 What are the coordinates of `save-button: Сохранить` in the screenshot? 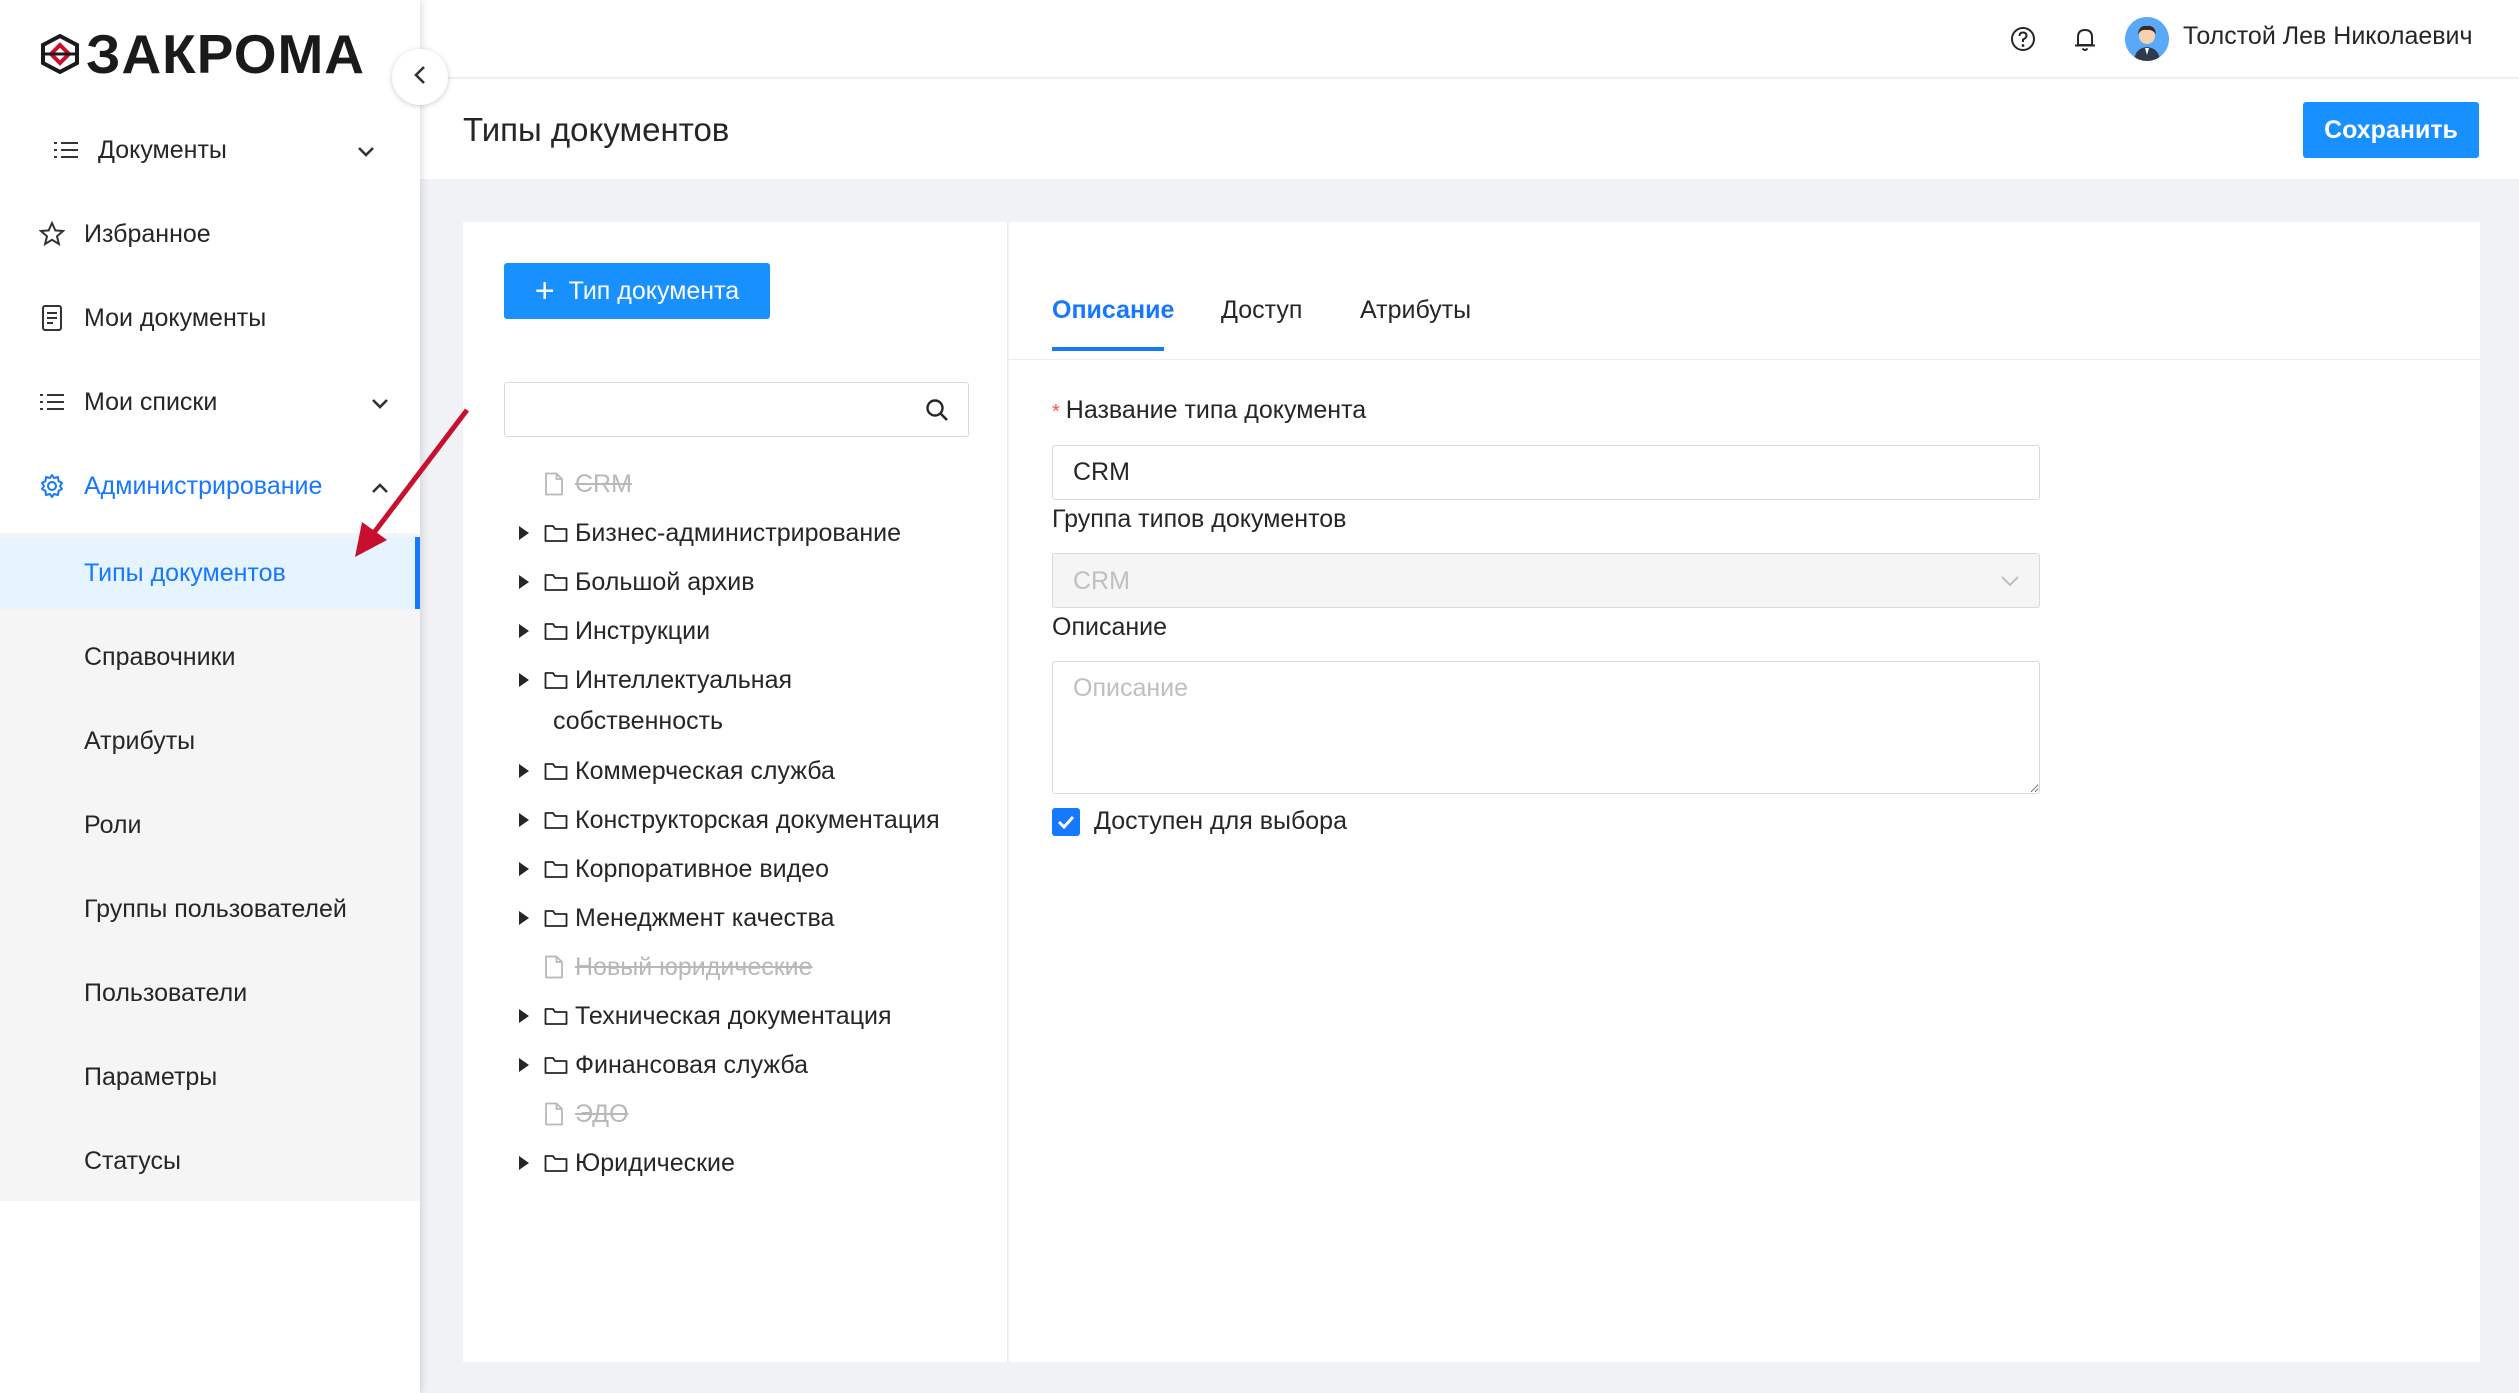 It's located at (2391, 130).